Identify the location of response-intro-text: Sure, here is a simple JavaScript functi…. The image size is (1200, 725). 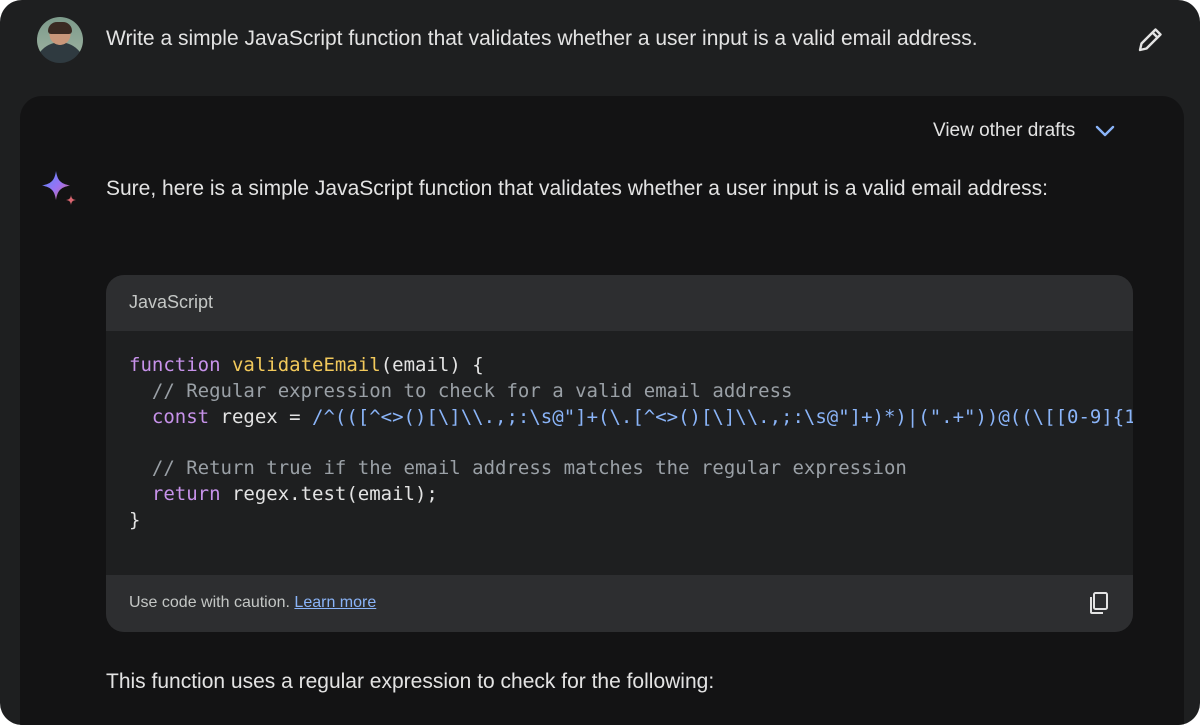
(577, 188).